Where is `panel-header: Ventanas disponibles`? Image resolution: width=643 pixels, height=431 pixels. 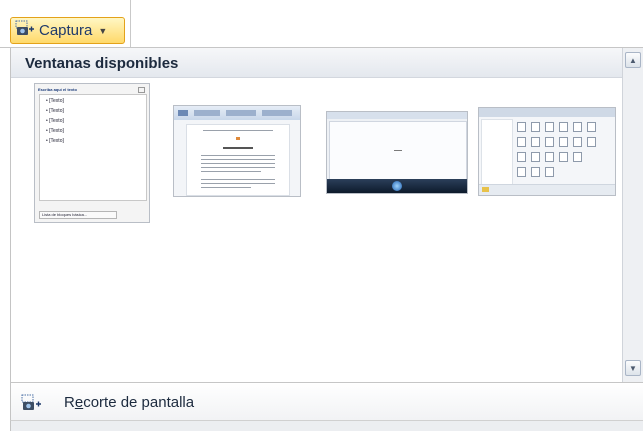 panel-header: Ventanas disponibles is located at coordinates (317, 63).